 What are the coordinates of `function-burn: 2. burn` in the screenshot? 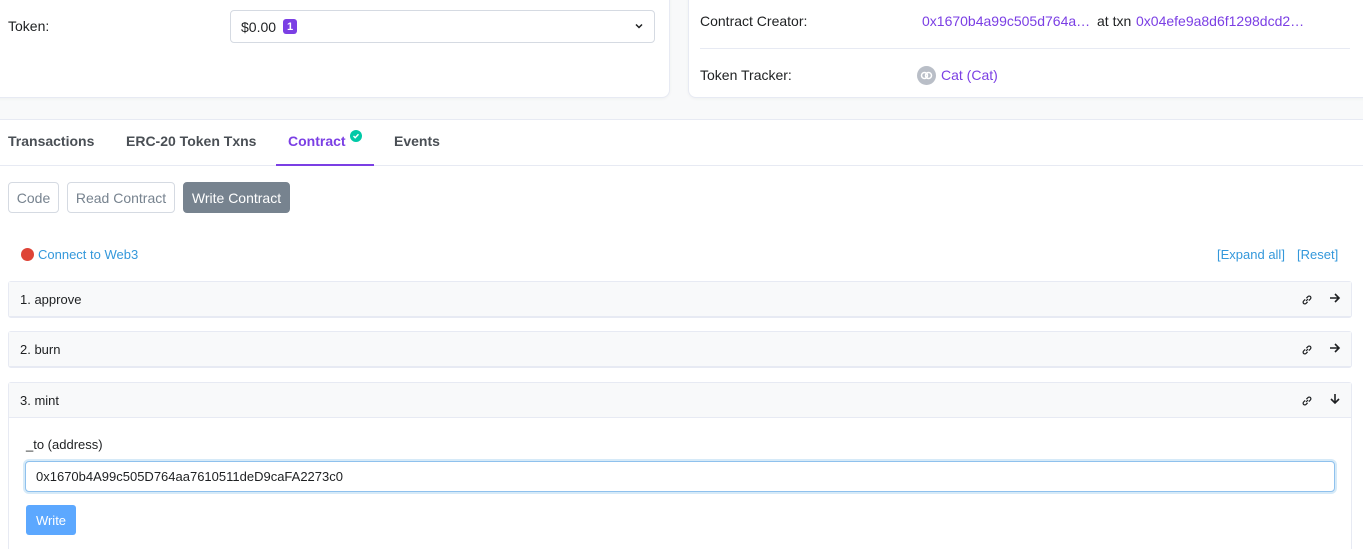 It's located at (680, 349).